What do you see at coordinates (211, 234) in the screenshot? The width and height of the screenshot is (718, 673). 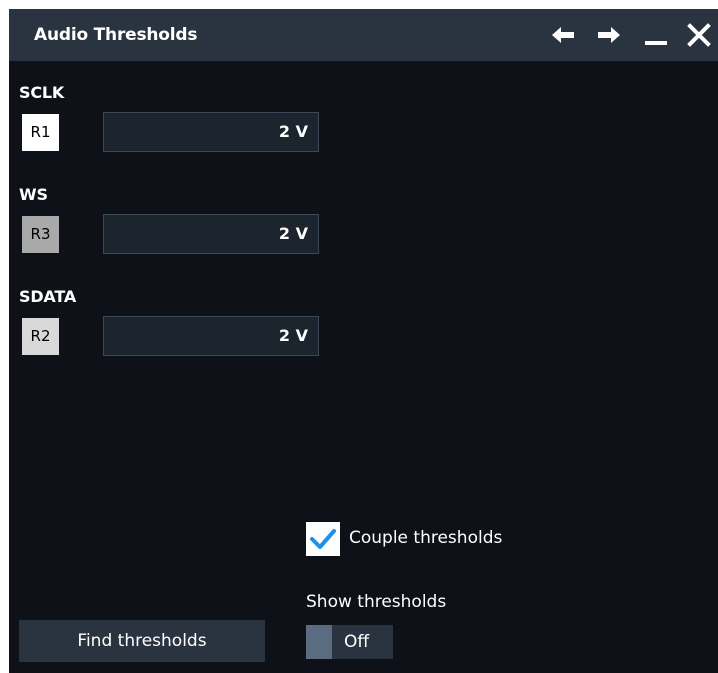 I see `ws-threshold-field: 2 V` at bounding box center [211, 234].